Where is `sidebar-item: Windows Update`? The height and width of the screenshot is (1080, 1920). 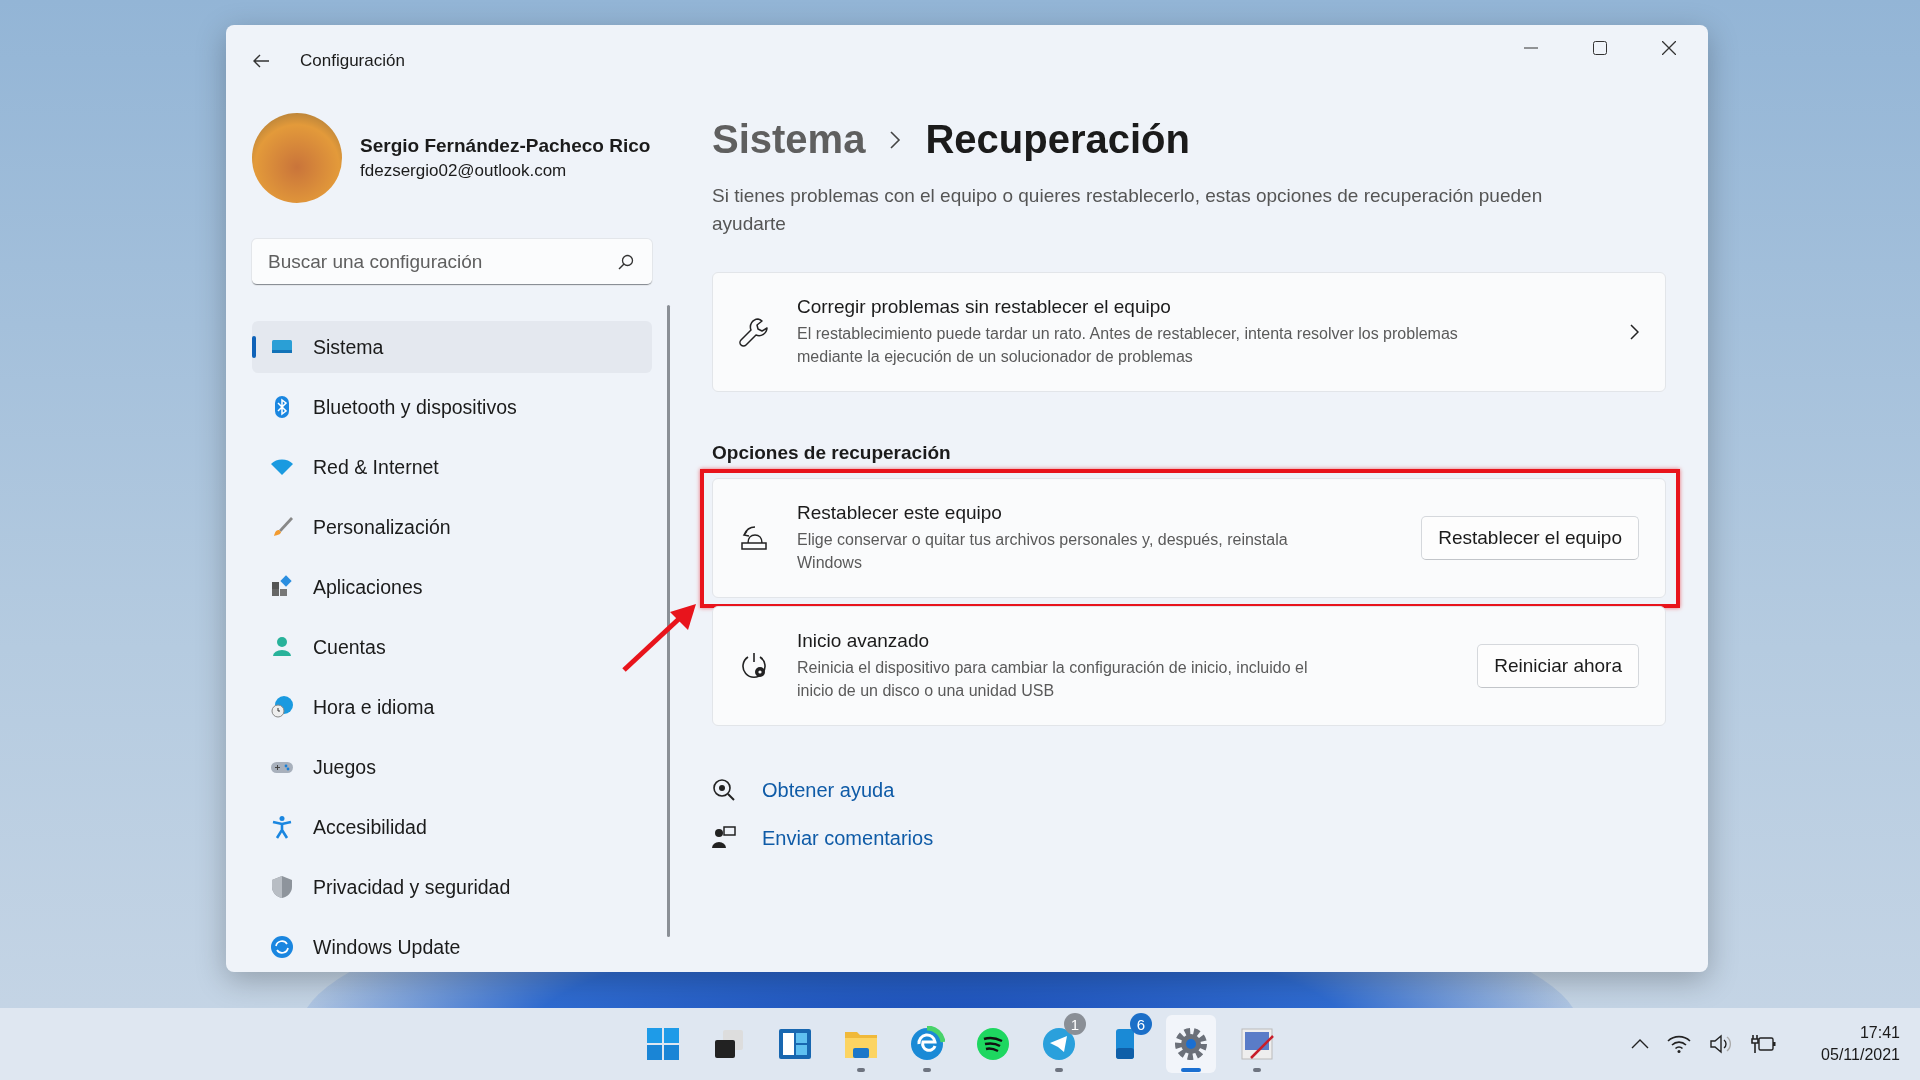 sidebar-item: Windows Update is located at coordinates (452, 946).